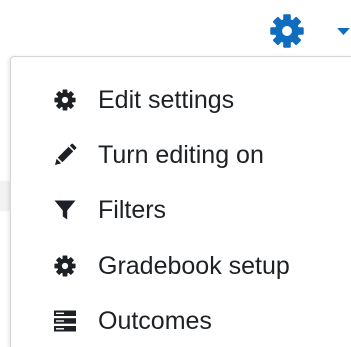 This screenshot has width=351, height=347. Describe the element at coordinates (155, 321) in the screenshot. I see `menu-item-label: Outcomes` at that location.